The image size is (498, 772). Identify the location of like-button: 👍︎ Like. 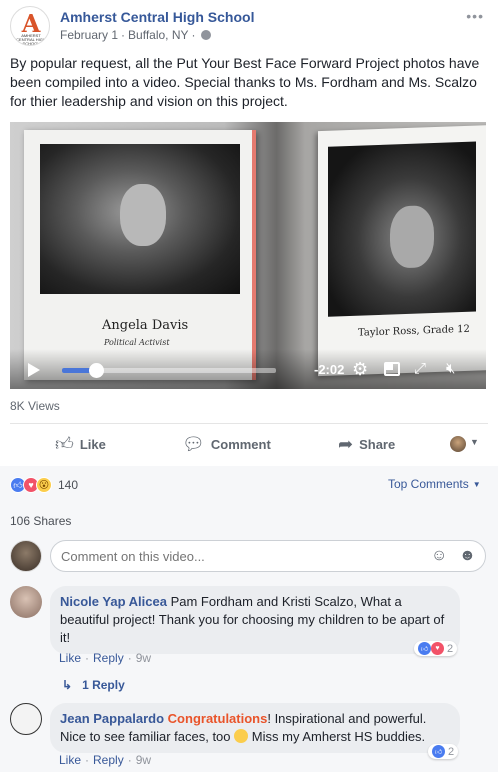
(80, 444).